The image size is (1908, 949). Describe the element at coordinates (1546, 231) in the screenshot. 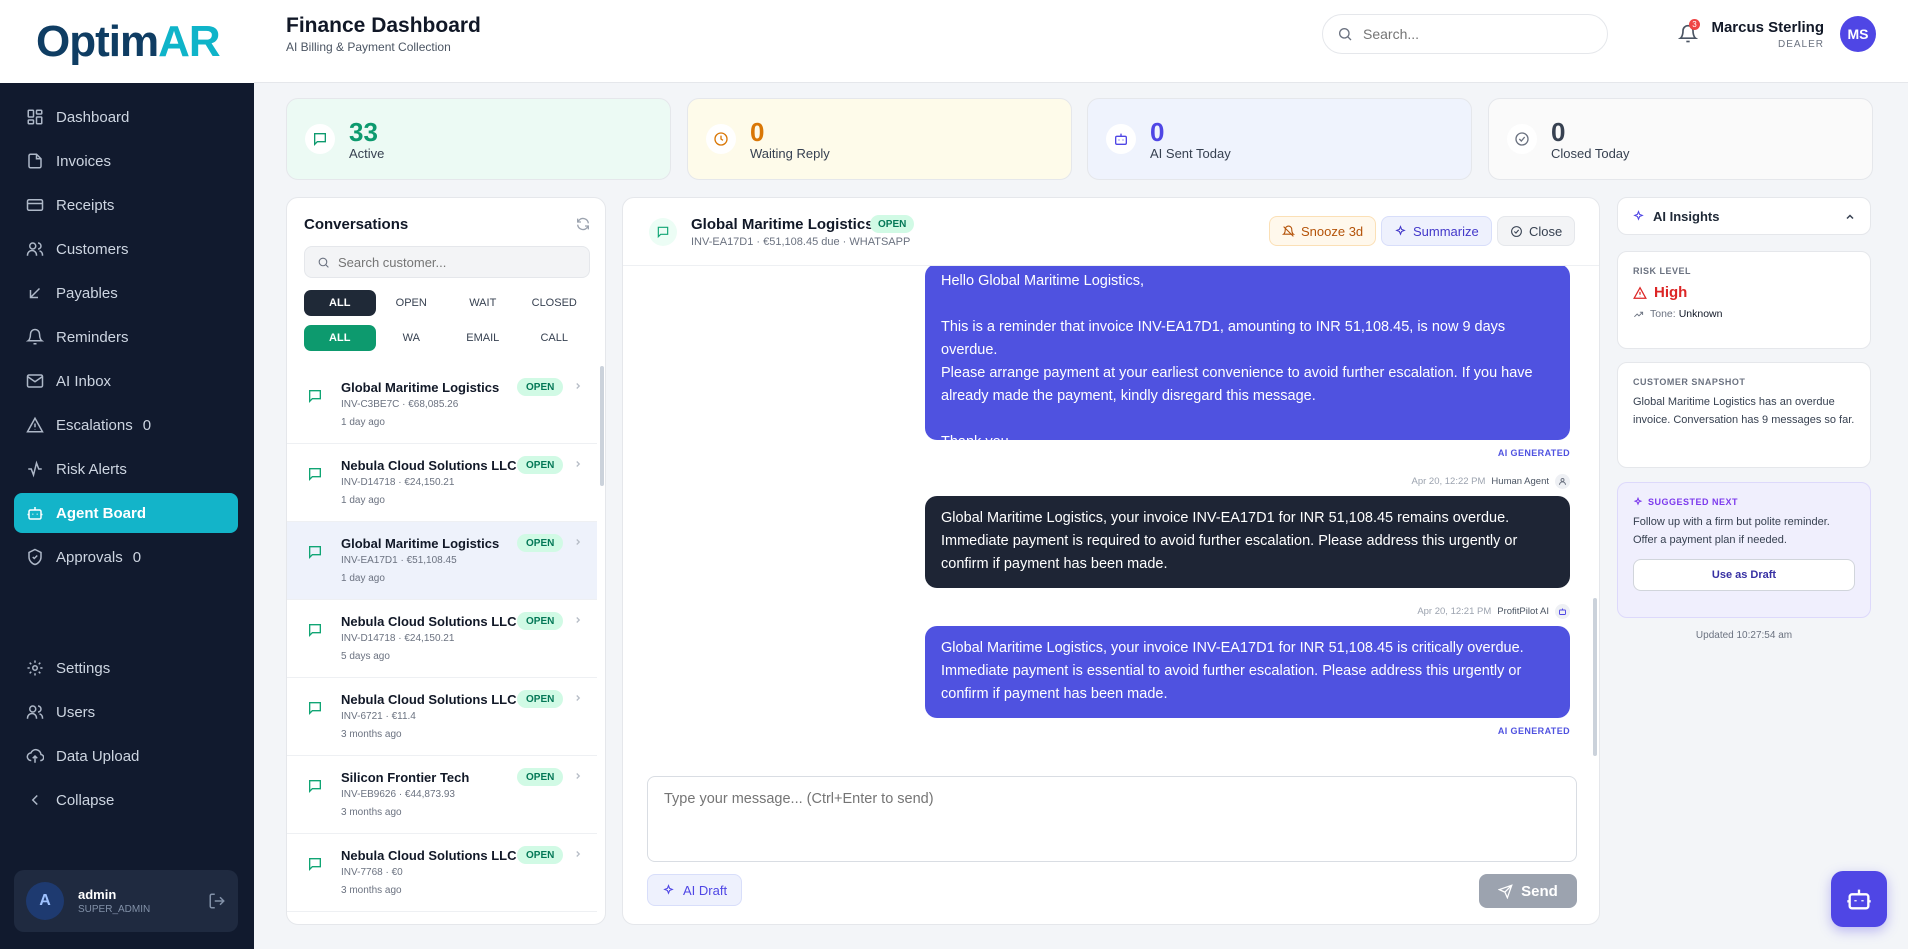

I see `close-label: Close` at that location.